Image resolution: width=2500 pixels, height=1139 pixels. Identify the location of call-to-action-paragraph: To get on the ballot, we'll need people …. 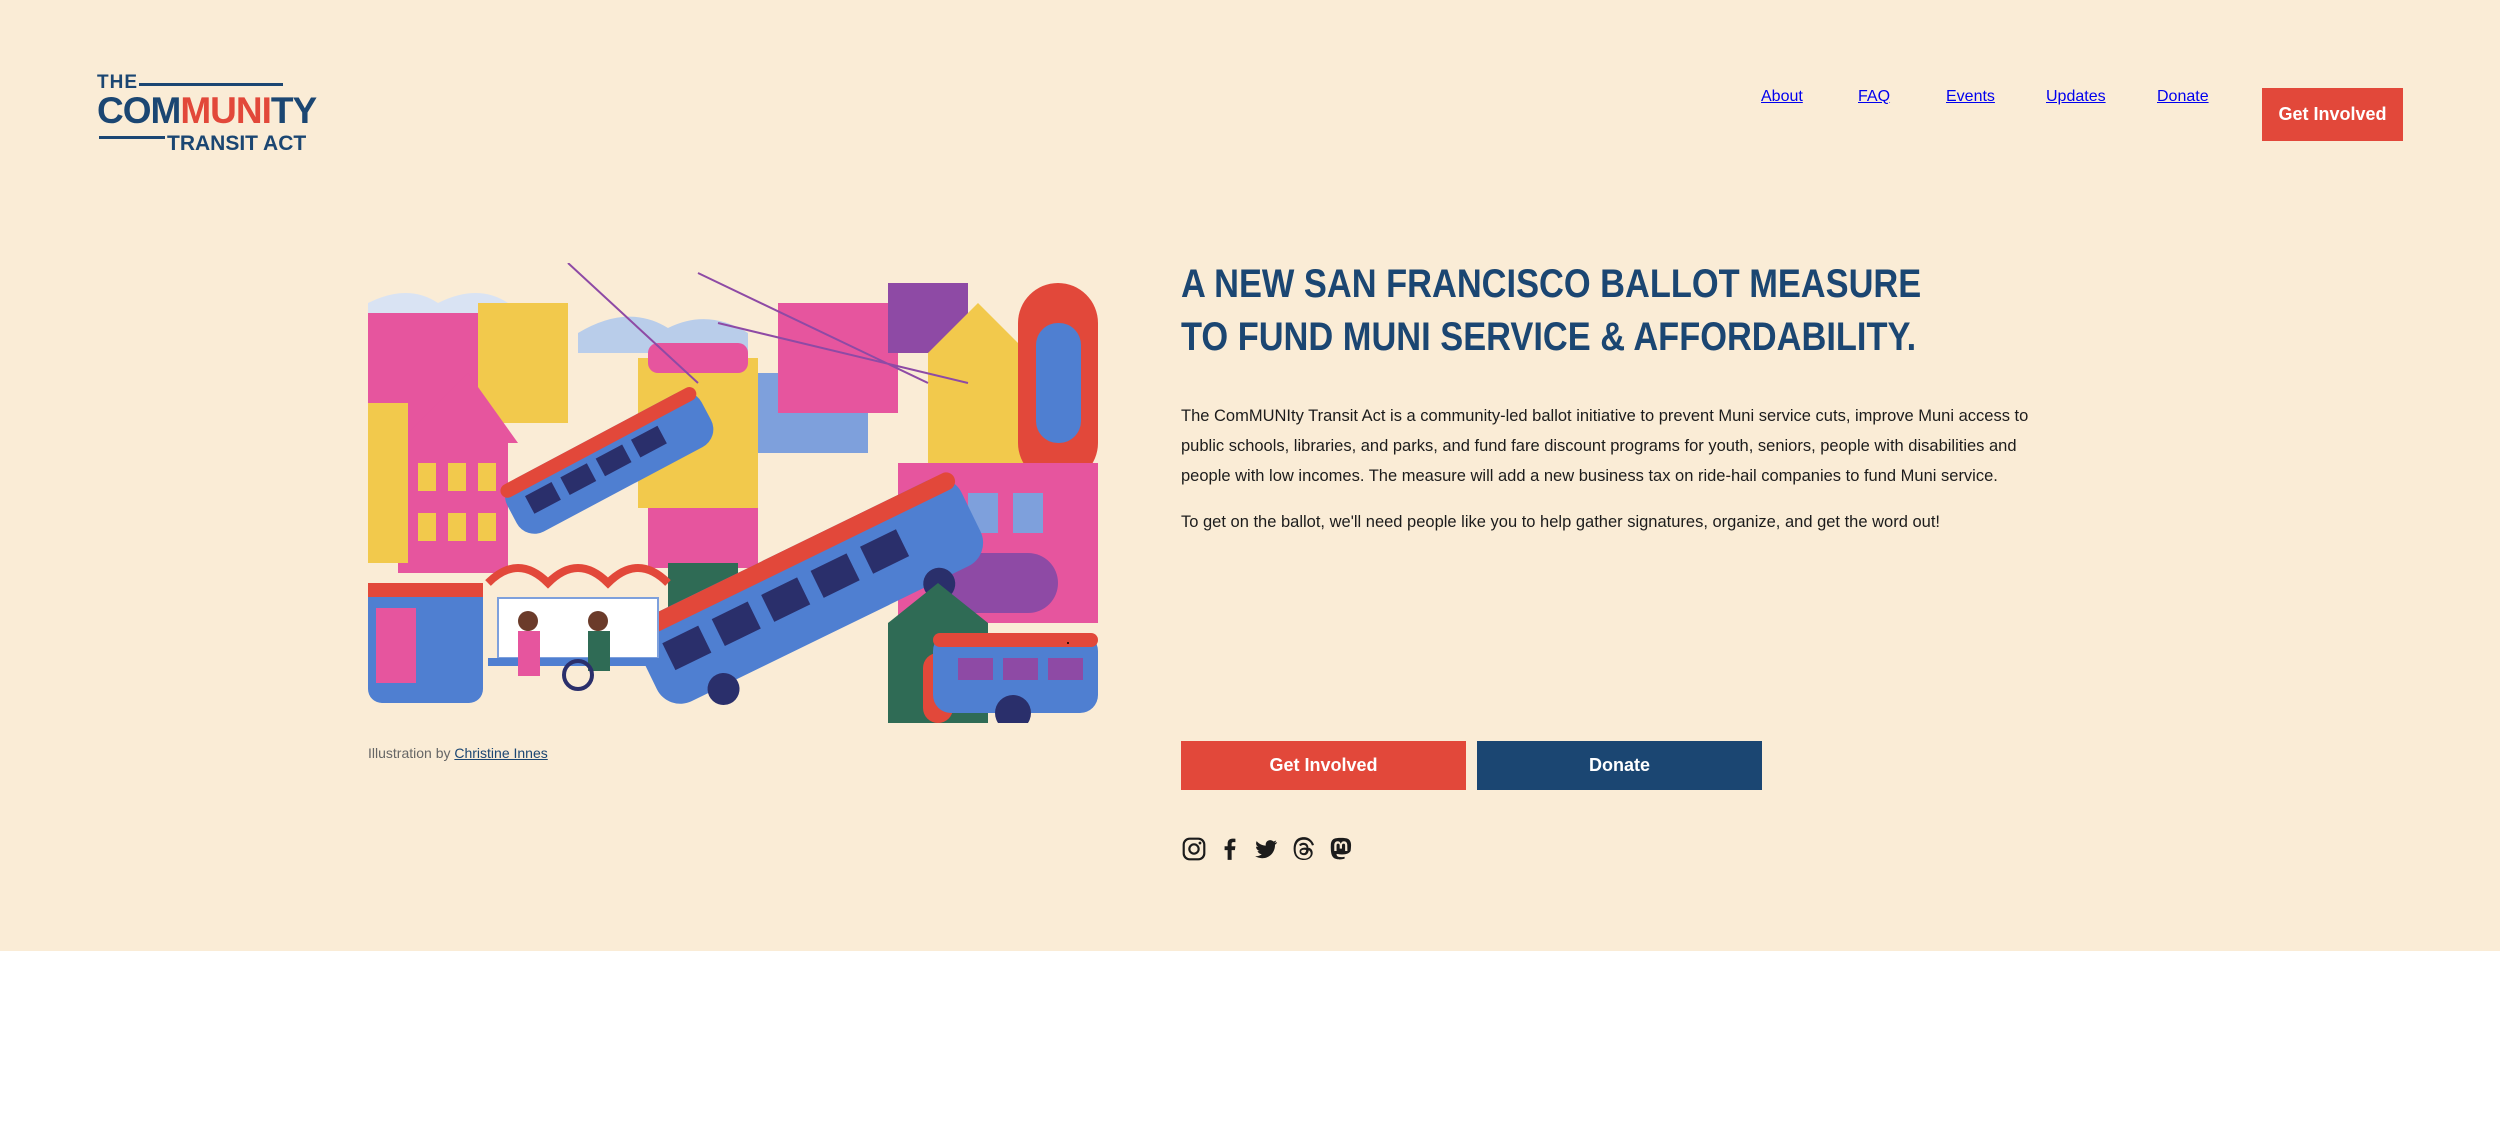
(1560, 522).